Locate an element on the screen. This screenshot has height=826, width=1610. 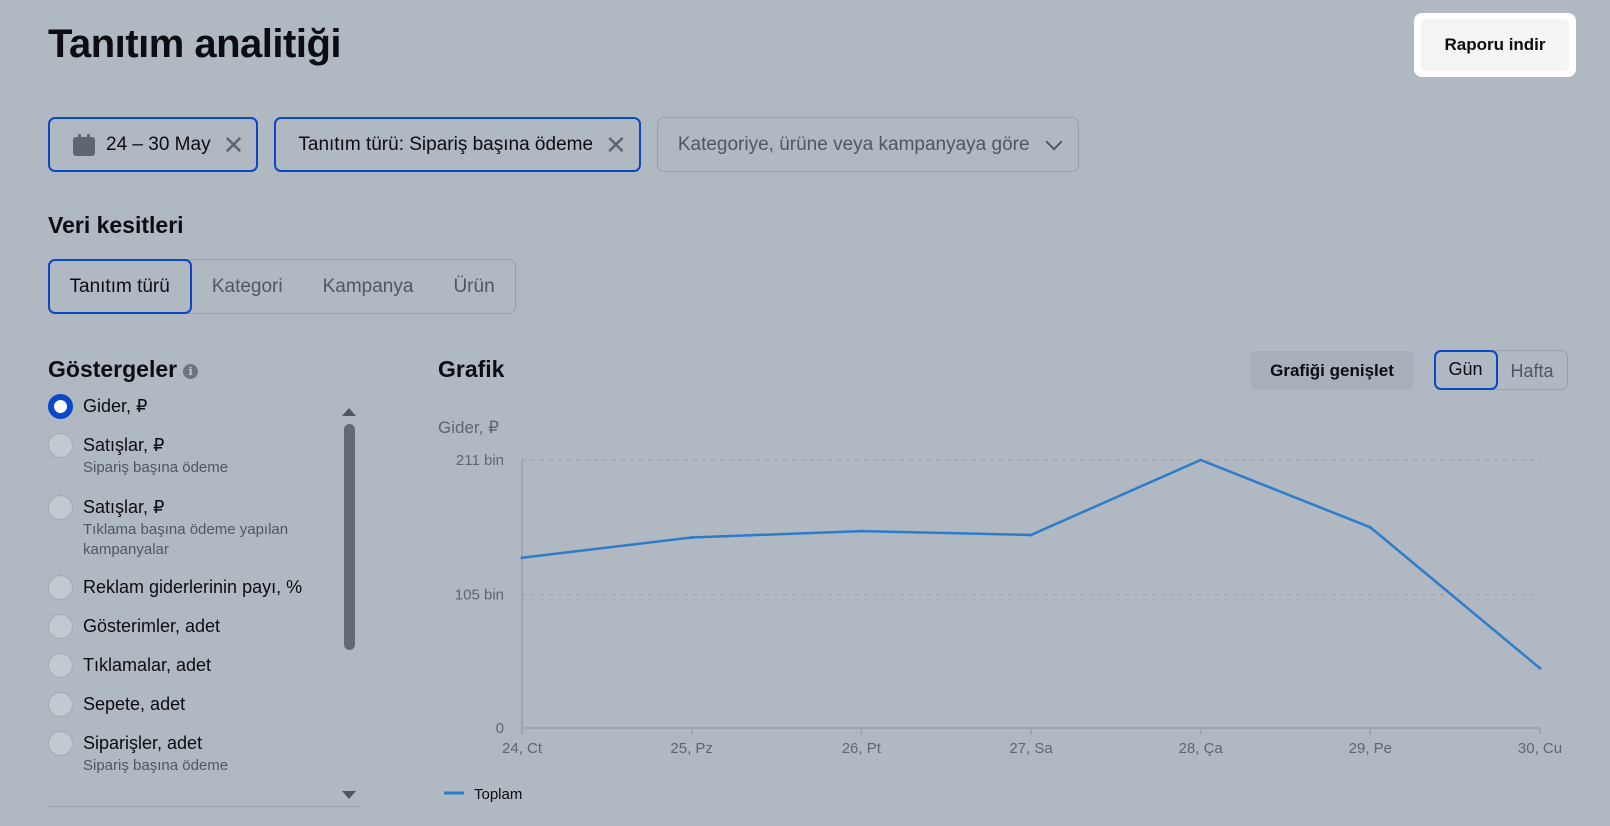
x-tick-label: 25, Pz is located at coordinates (691, 748).